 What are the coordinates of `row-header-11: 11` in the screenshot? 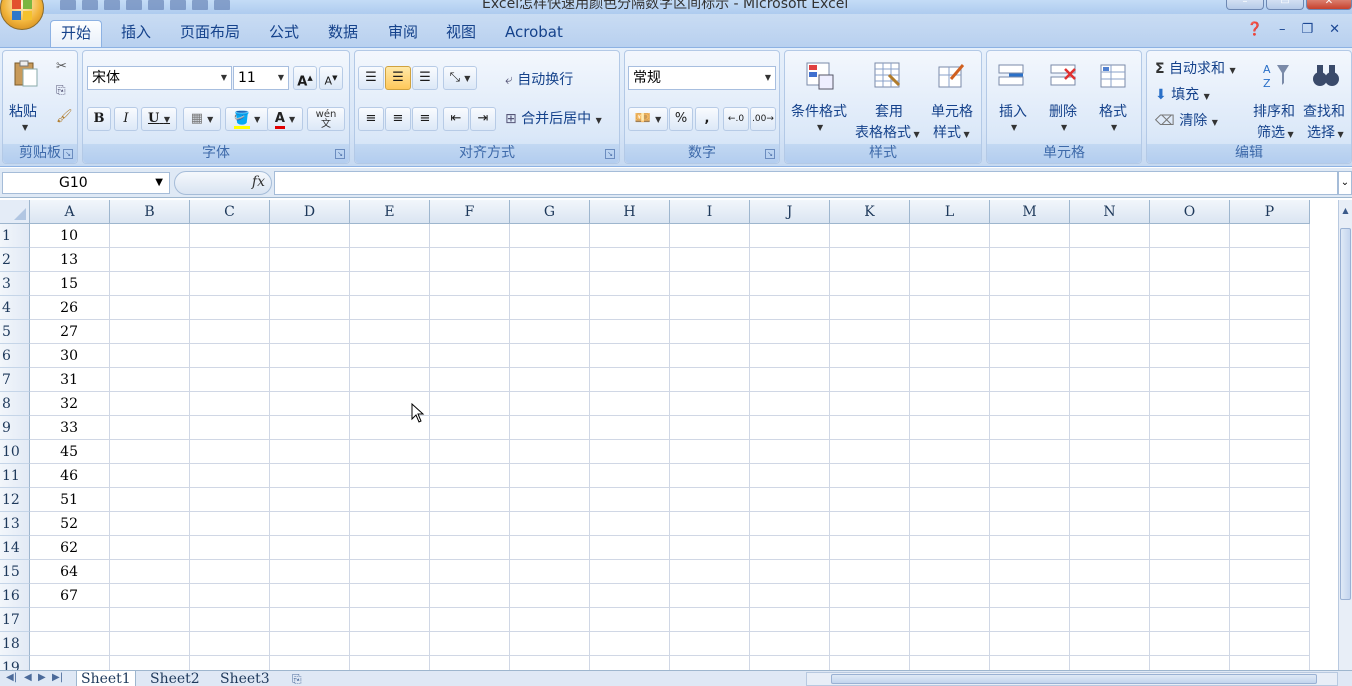 It's located at (15, 476).